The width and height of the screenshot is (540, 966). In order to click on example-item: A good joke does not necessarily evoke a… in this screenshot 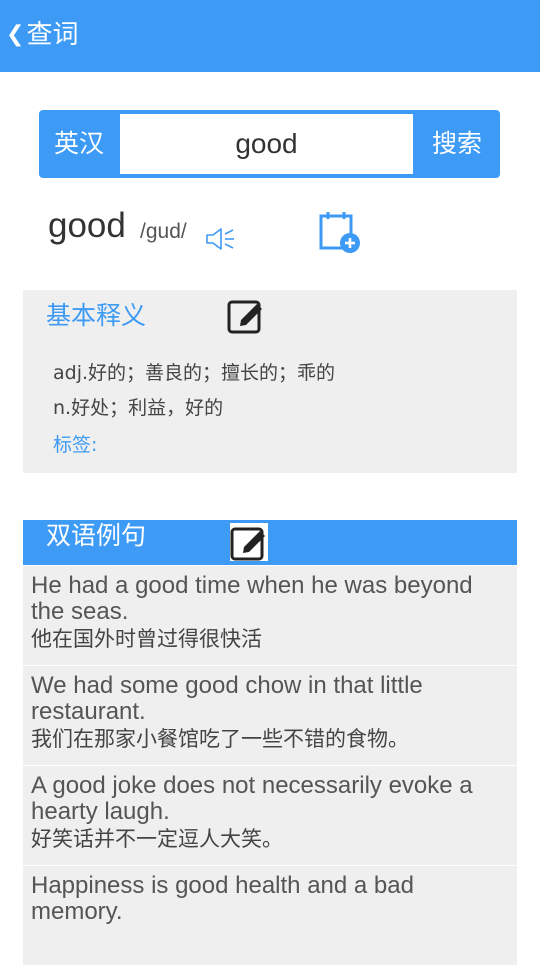, I will do `click(270, 816)`.